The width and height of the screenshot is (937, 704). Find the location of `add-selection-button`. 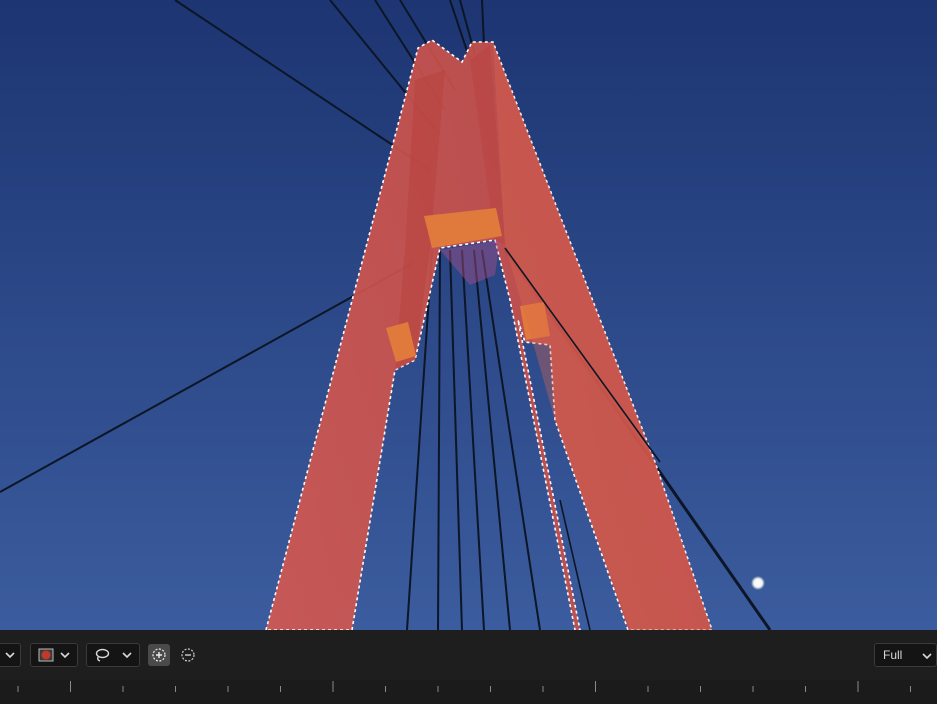

add-selection-button is located at coordinates (159, 655).